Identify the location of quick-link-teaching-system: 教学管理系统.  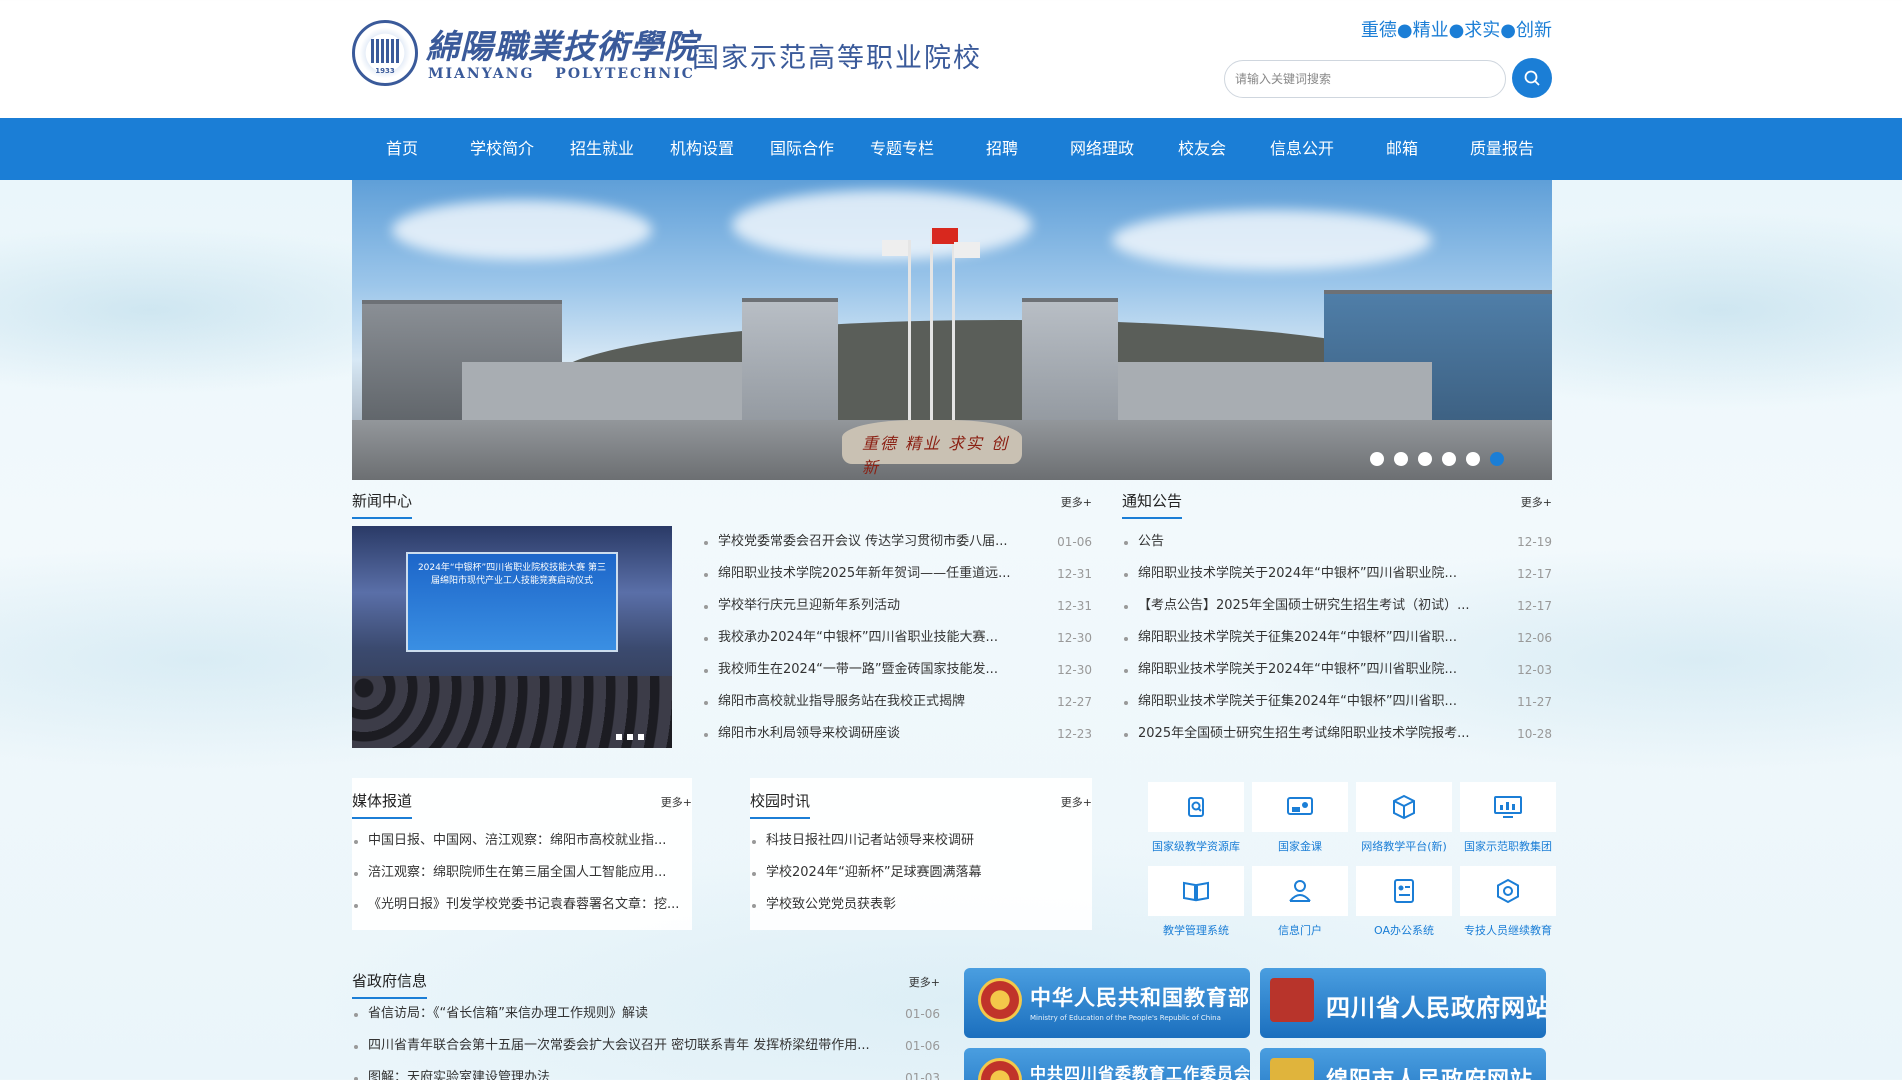
(1196, 903).